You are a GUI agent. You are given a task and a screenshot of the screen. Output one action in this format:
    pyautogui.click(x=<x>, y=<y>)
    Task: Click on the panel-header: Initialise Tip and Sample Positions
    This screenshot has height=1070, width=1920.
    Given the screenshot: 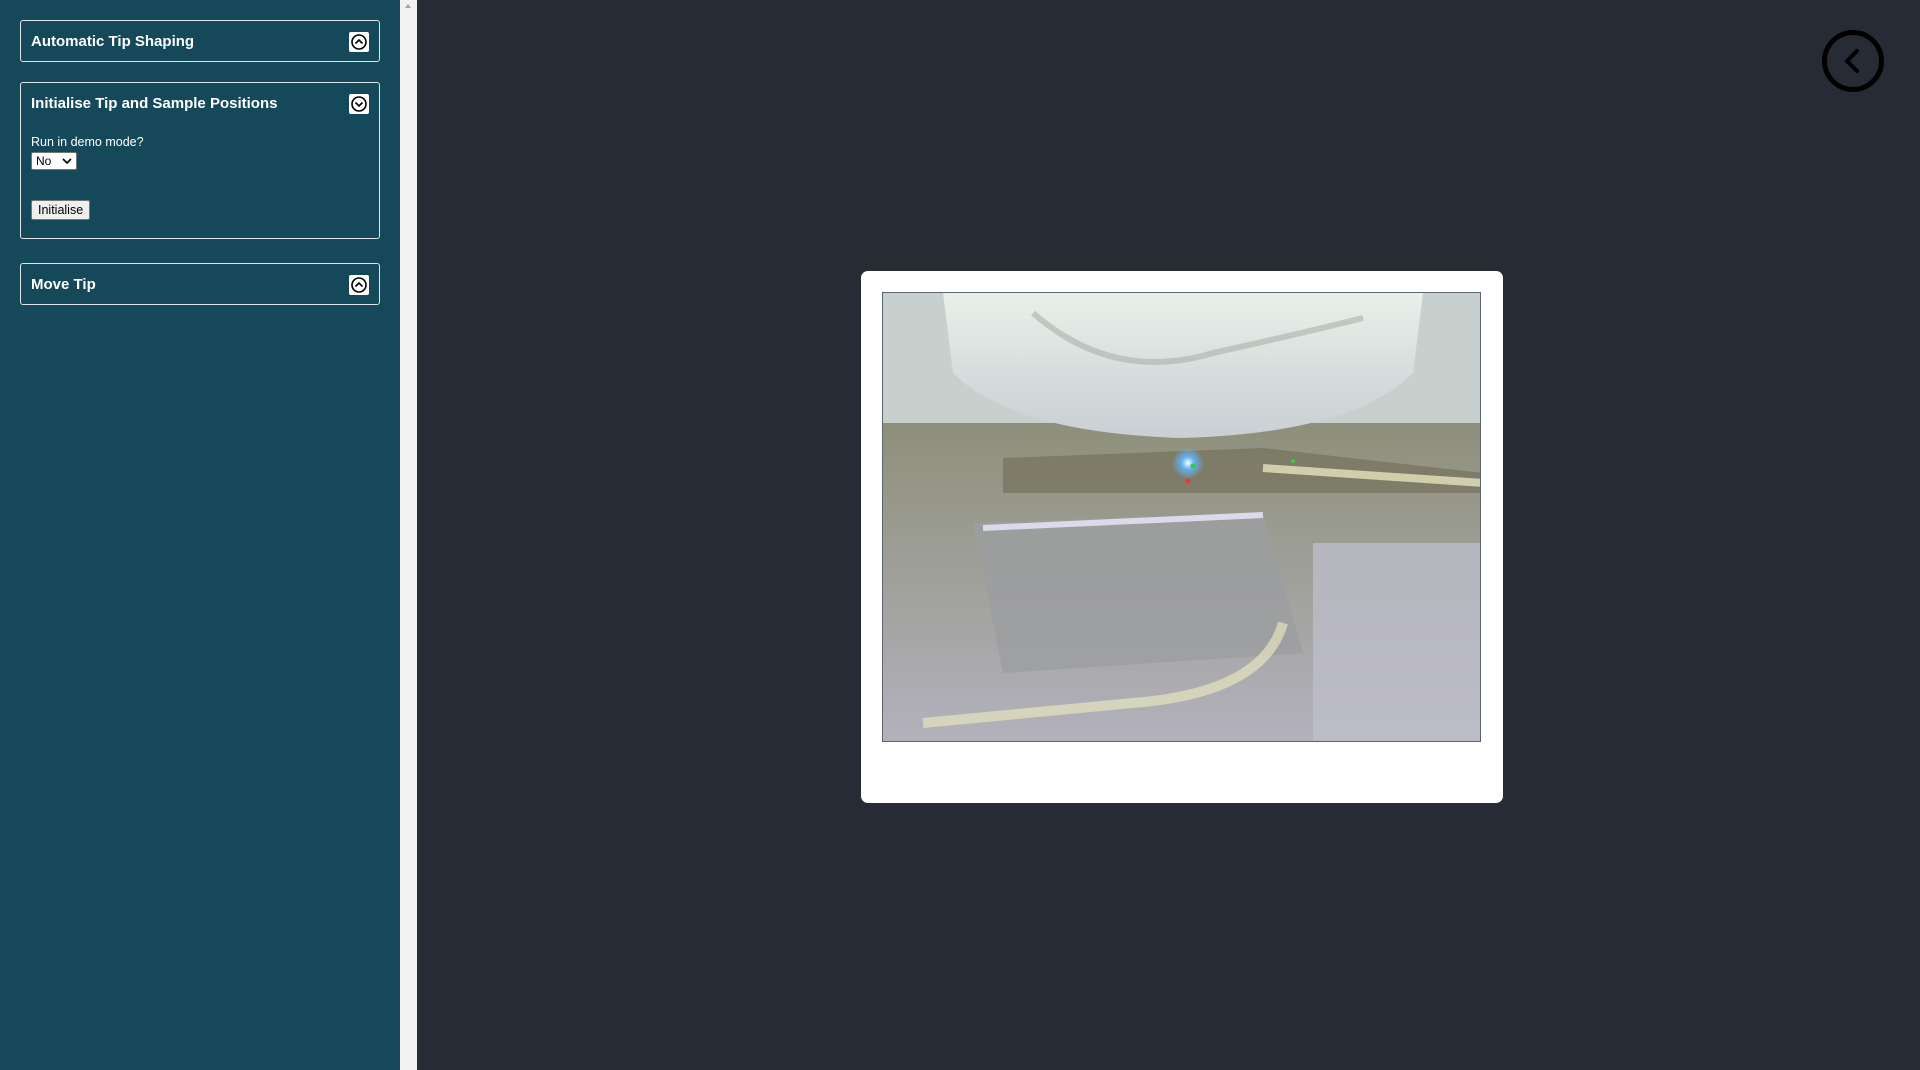 What is the action you would take?
    pyautogui.click(x=200, y=103)
    